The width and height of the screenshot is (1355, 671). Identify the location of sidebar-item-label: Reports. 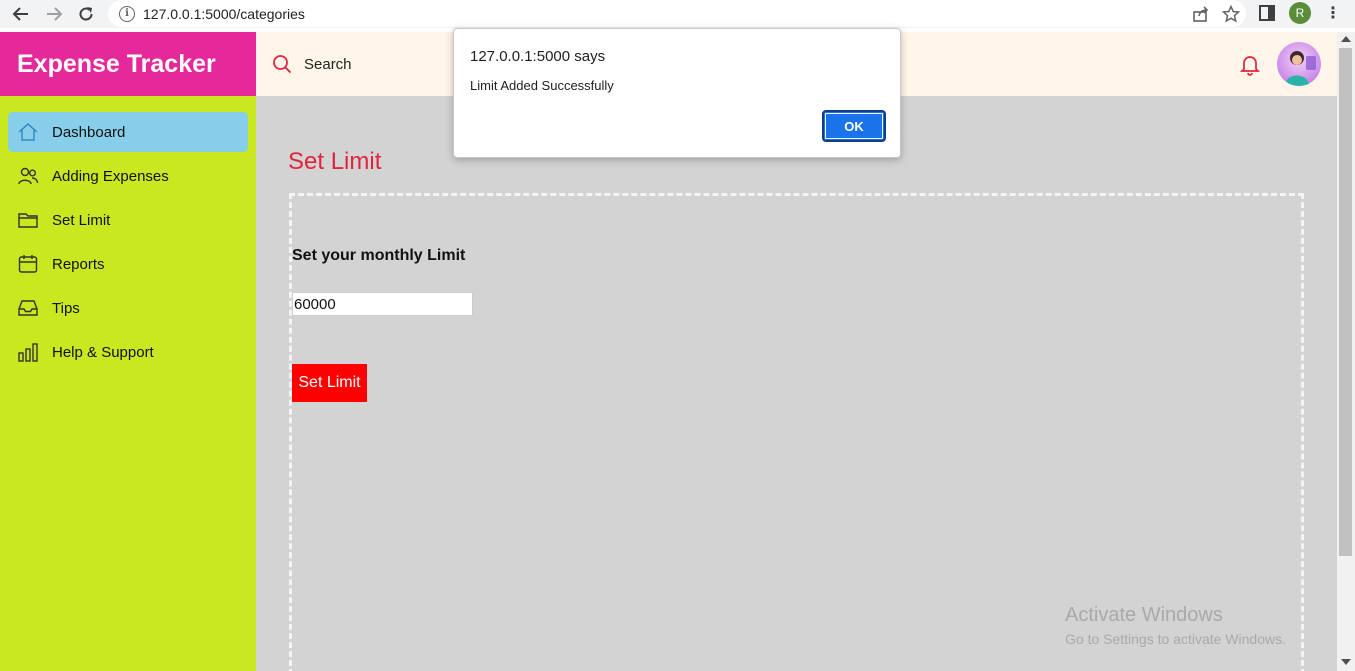
(78, 264).